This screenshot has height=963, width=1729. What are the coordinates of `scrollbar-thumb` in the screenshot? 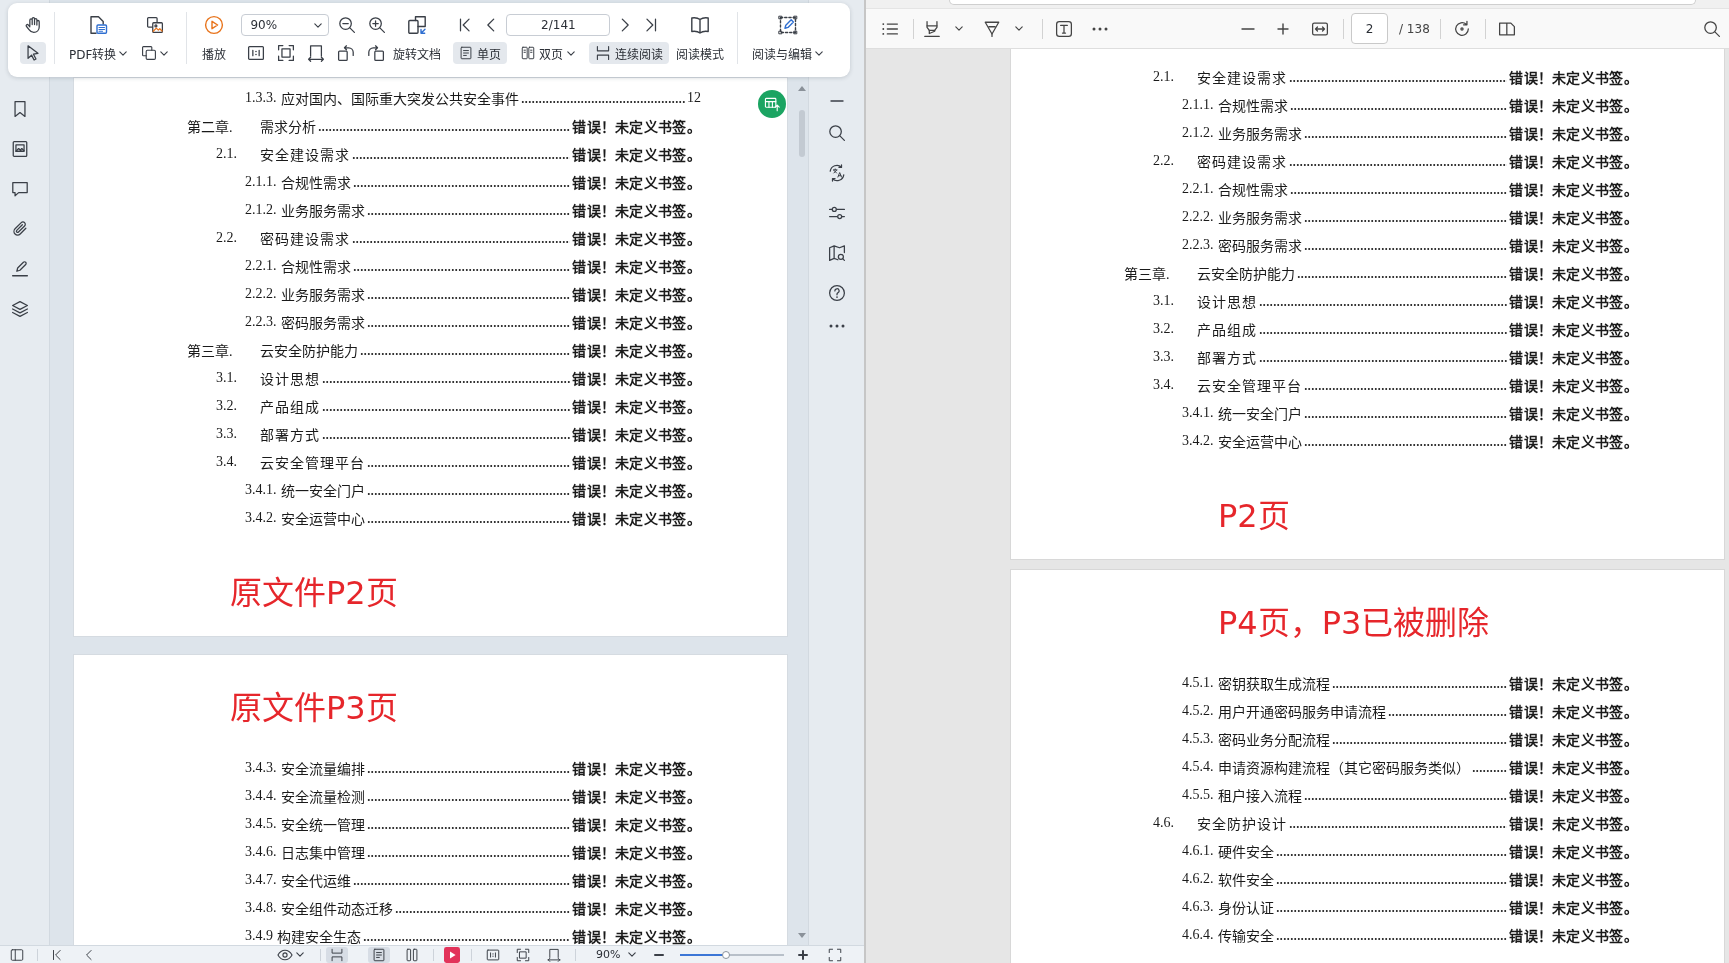 It's located at (802, 133).